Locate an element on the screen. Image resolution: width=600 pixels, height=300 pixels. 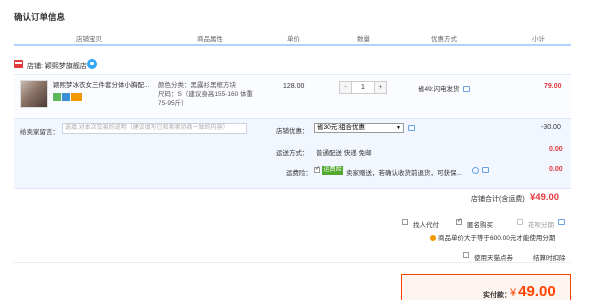
delivery-amount: 0.00 is located at coordinates (556, 149).